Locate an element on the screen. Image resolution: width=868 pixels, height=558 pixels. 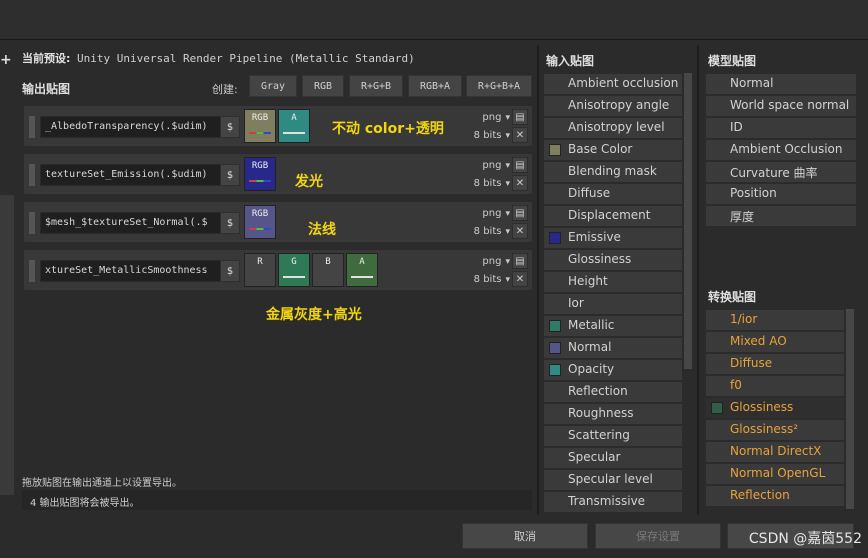
left-scroll-strip is located at coordinates (7, 345).